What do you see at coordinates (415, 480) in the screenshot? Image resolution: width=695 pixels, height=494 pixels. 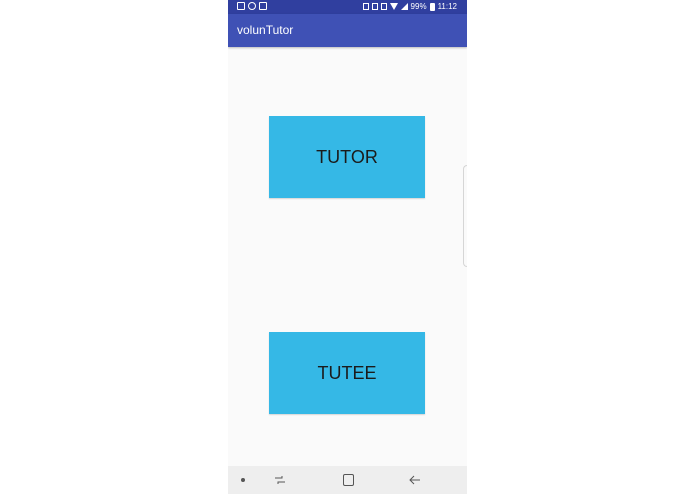 I see `back-icon` at bounding box center [415, 480].